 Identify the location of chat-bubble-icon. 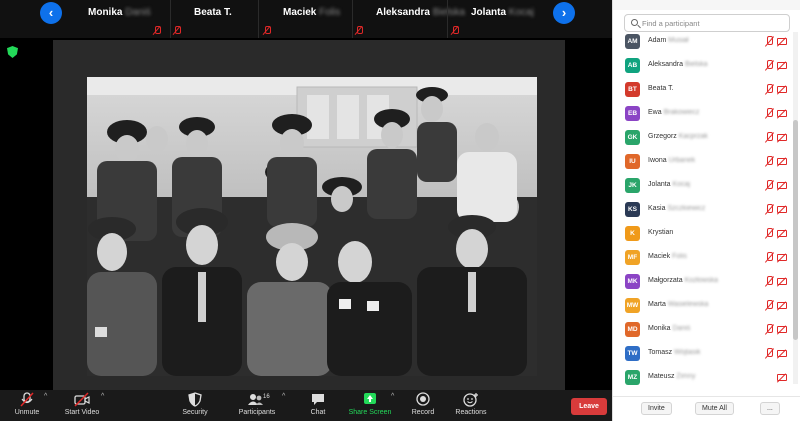
(318, 399).